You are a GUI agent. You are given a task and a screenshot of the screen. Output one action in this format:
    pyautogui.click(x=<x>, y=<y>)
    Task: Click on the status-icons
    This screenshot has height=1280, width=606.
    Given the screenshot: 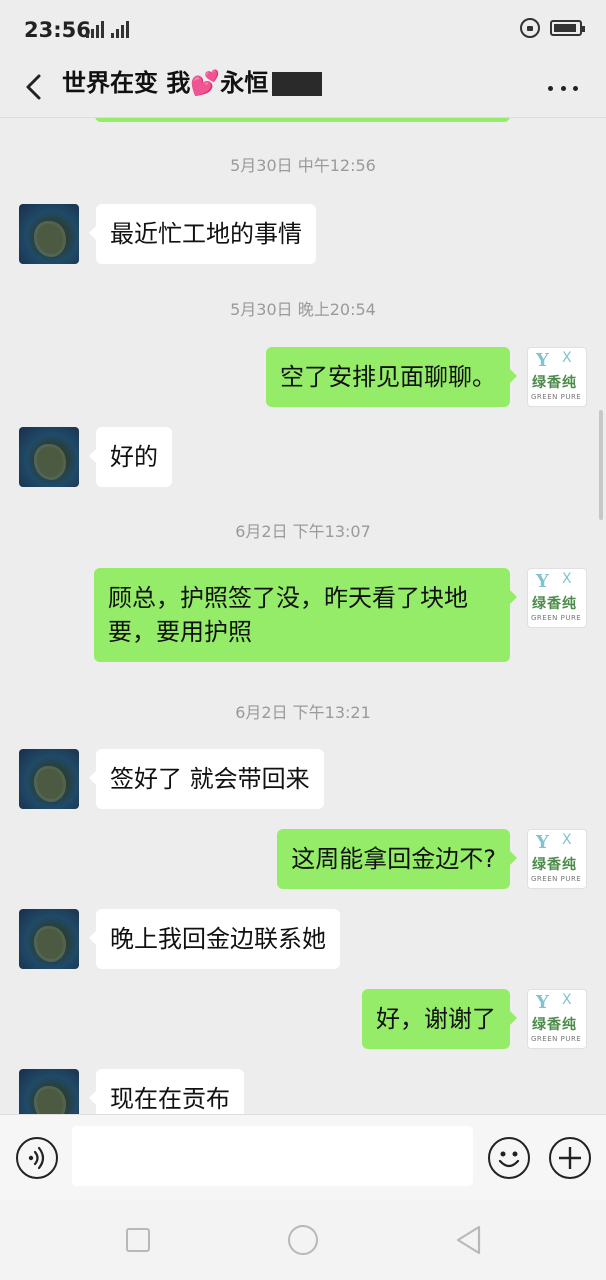 What is the action you would take?
    pyautogui.click(x=552, y=28)
    